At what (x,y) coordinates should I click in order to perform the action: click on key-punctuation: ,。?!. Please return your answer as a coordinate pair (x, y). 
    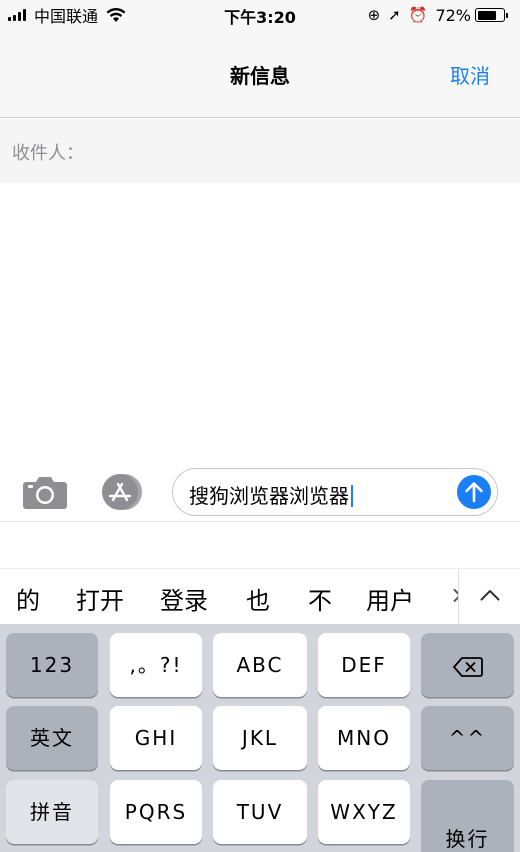
    Looking at the image, I should click on (156, 665).